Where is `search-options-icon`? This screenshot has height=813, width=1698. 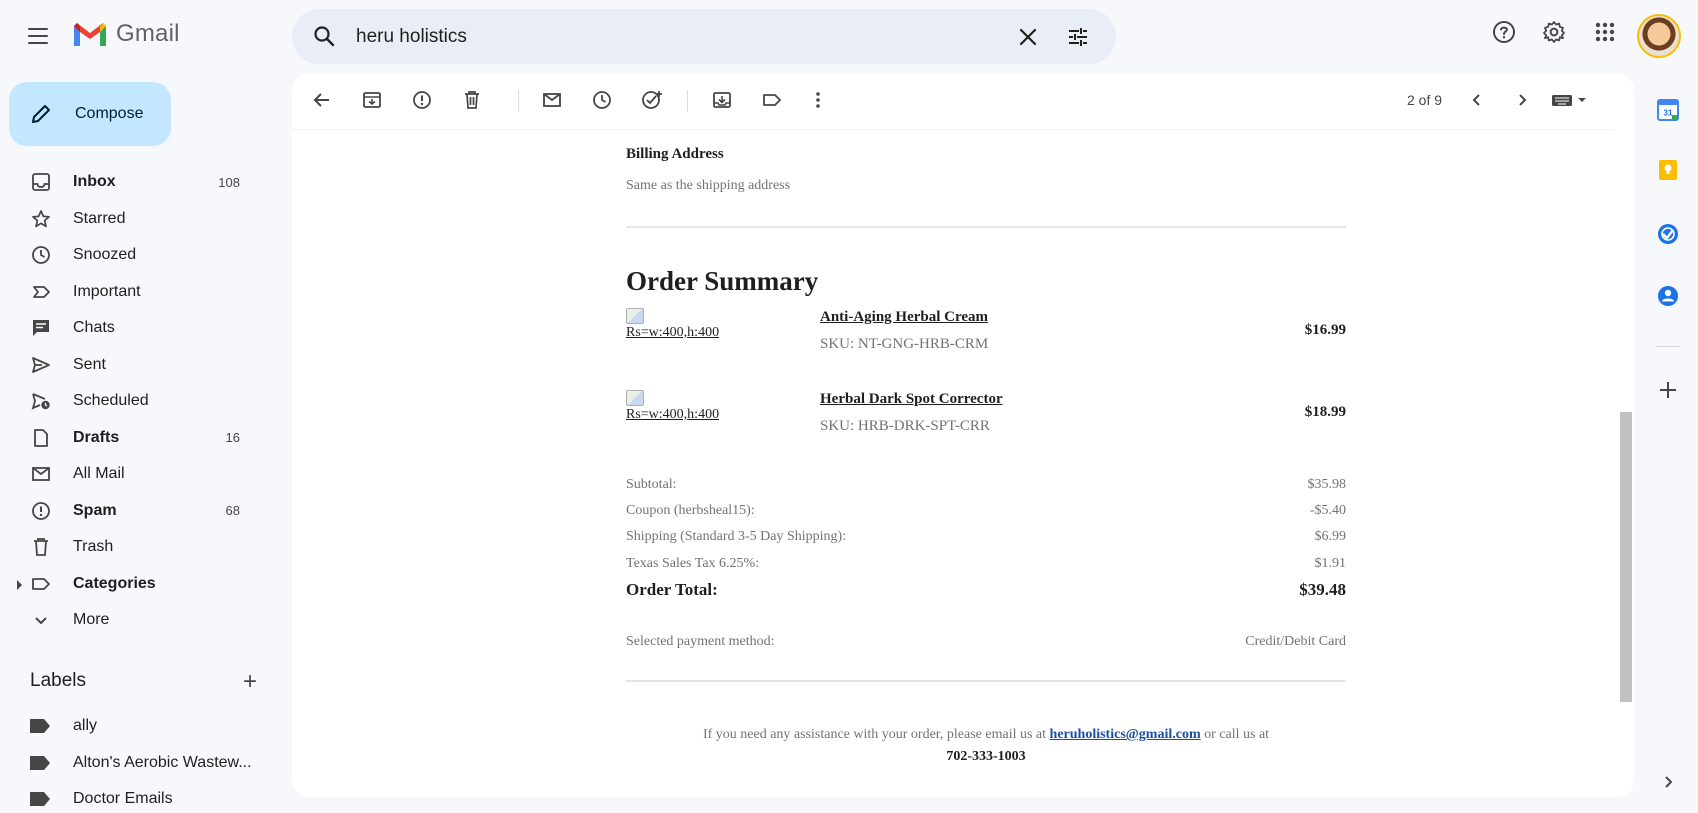
search-options-icon is located at coordinates (1078, 37).